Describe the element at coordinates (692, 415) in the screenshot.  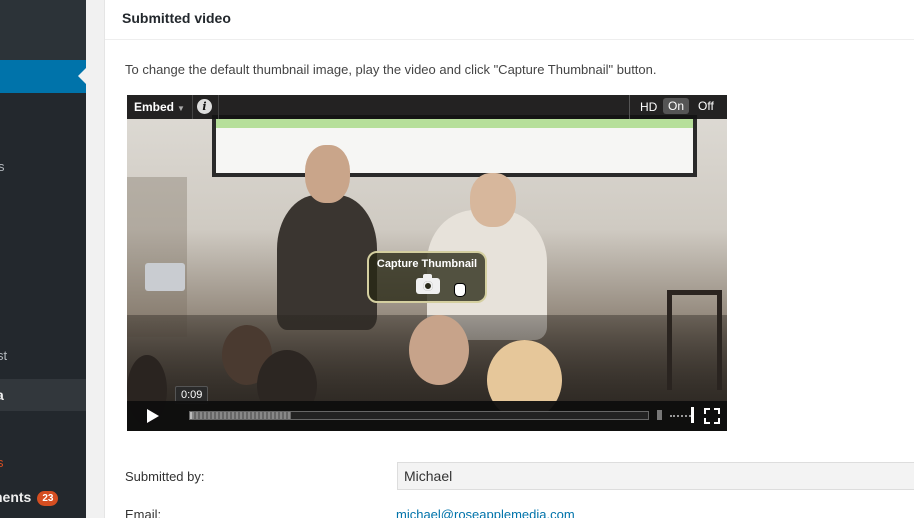
I see `volume-knob` at that location.